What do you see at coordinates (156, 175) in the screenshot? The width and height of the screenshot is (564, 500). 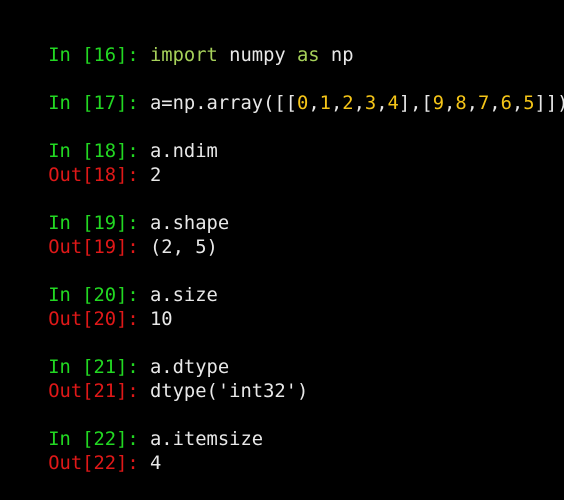 I see `output-value: 2` at bounding box center [156, 175].